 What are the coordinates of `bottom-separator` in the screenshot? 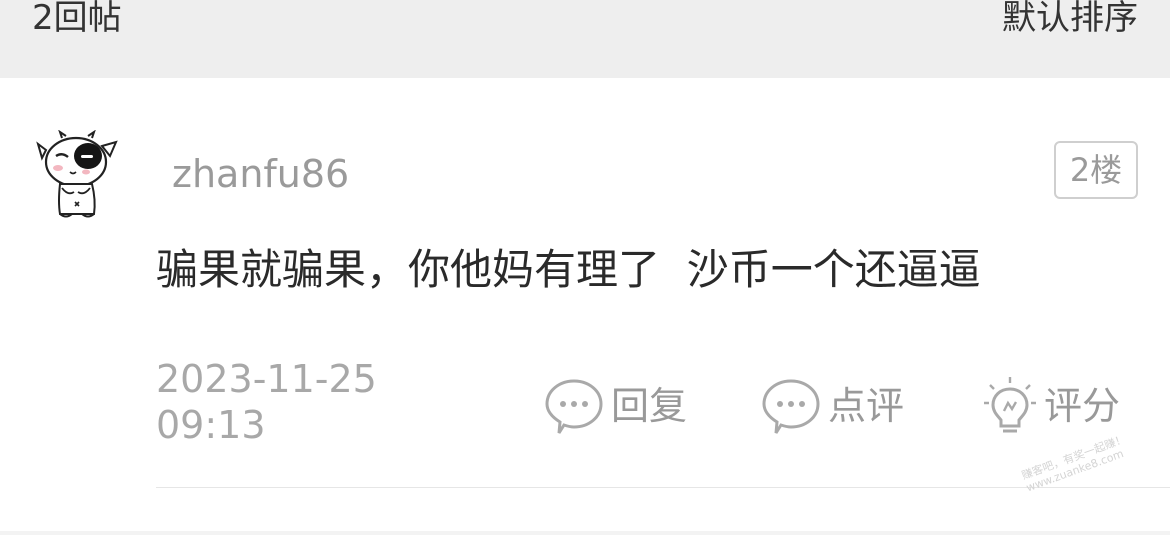 It's located at (585, 533).